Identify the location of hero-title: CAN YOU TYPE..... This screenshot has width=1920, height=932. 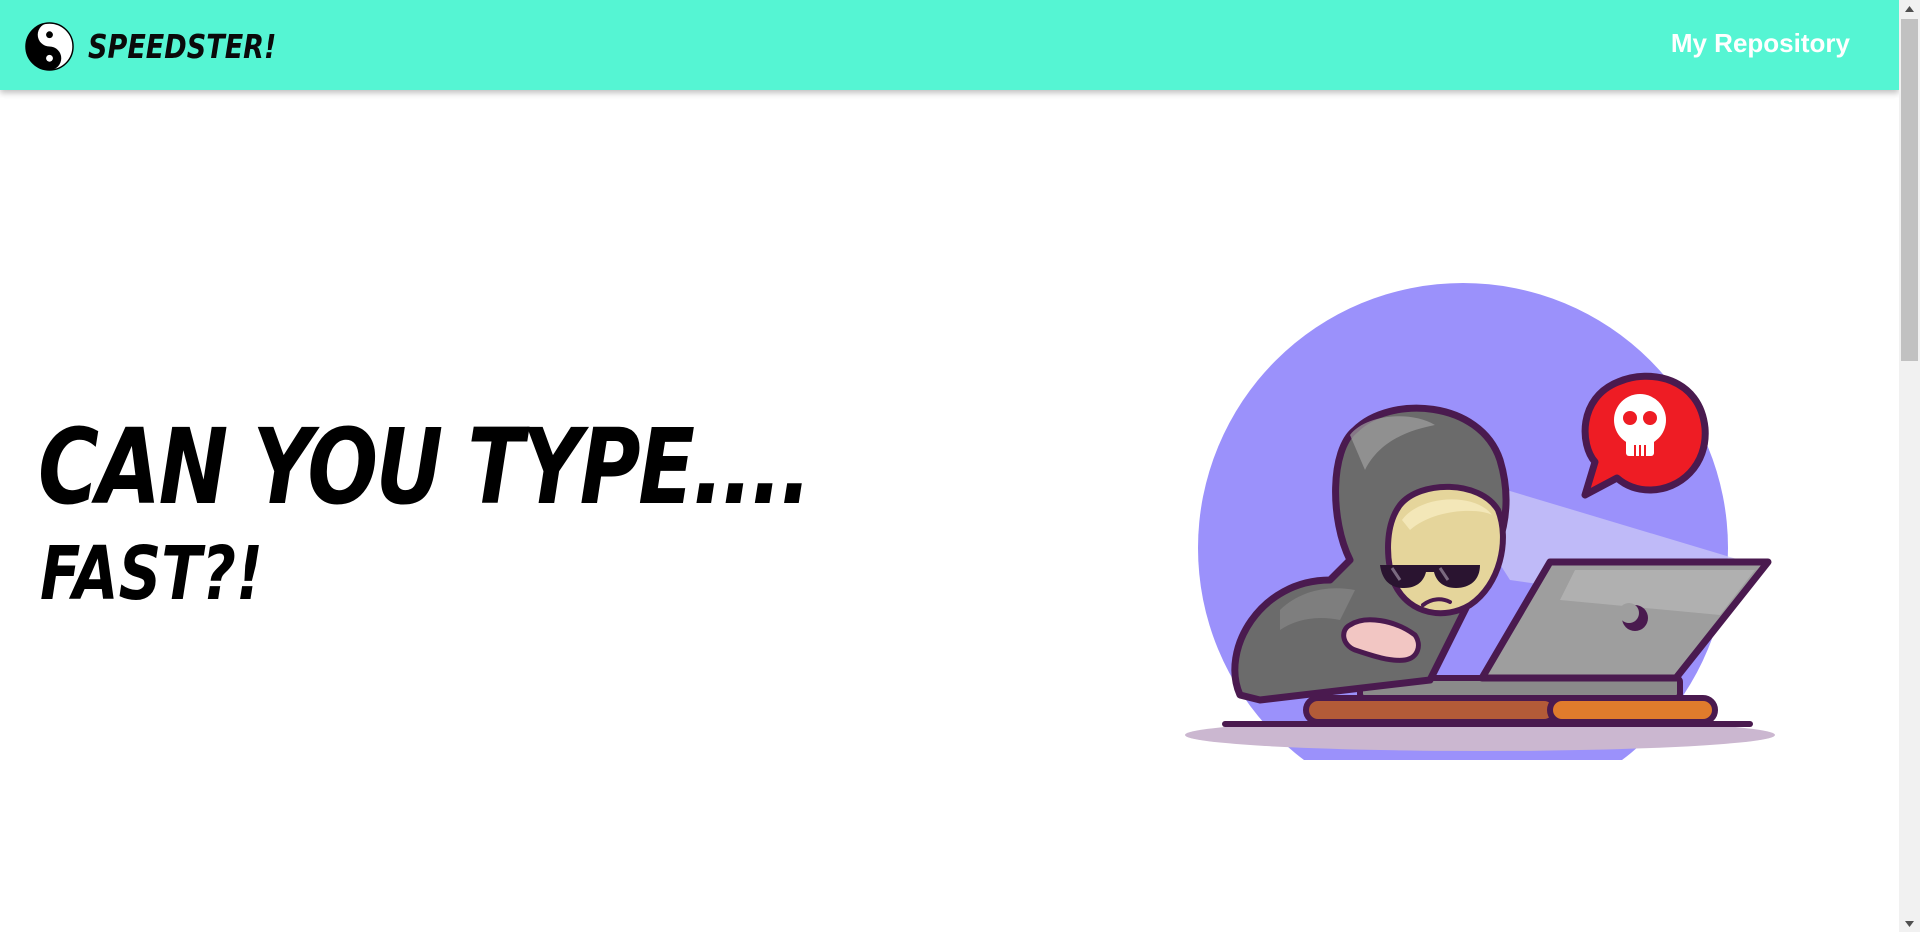
(425, 467).